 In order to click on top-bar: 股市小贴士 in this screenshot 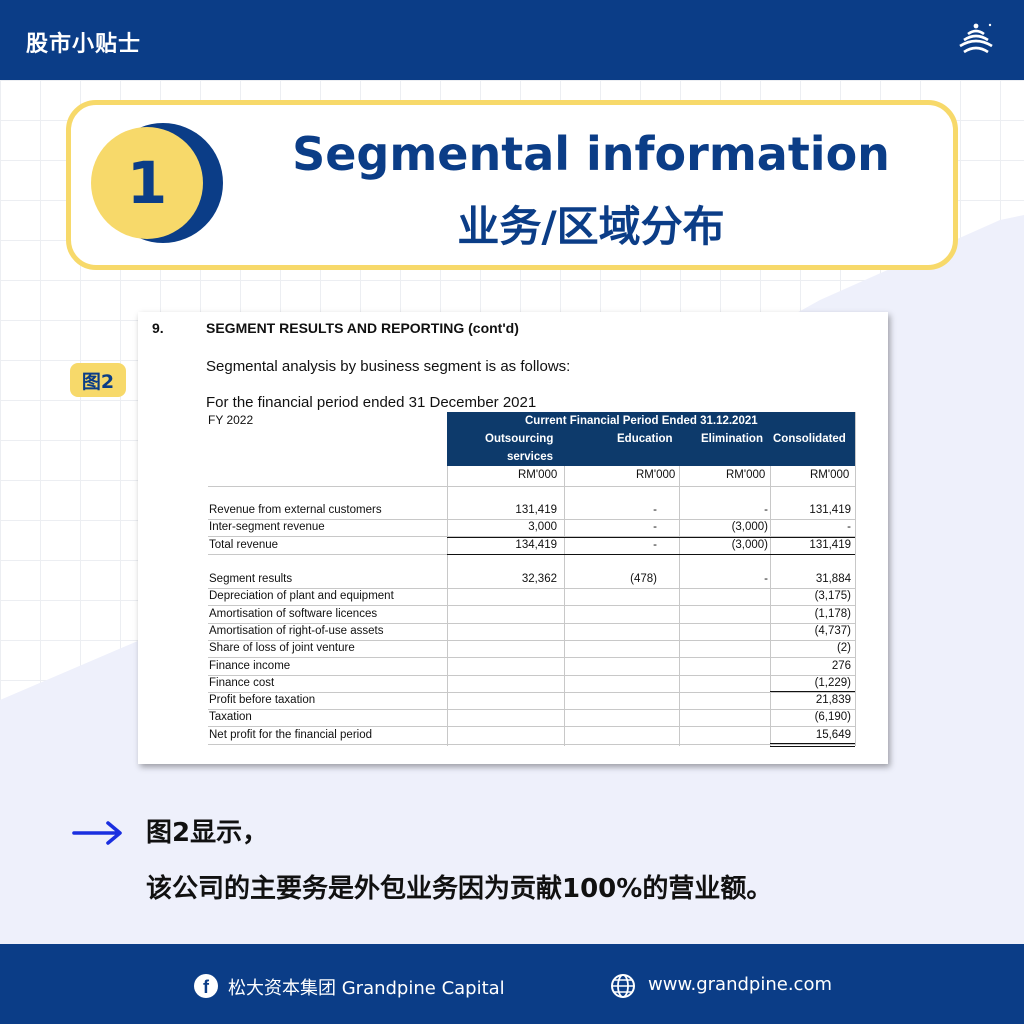, I will do `click(512, 40)`.